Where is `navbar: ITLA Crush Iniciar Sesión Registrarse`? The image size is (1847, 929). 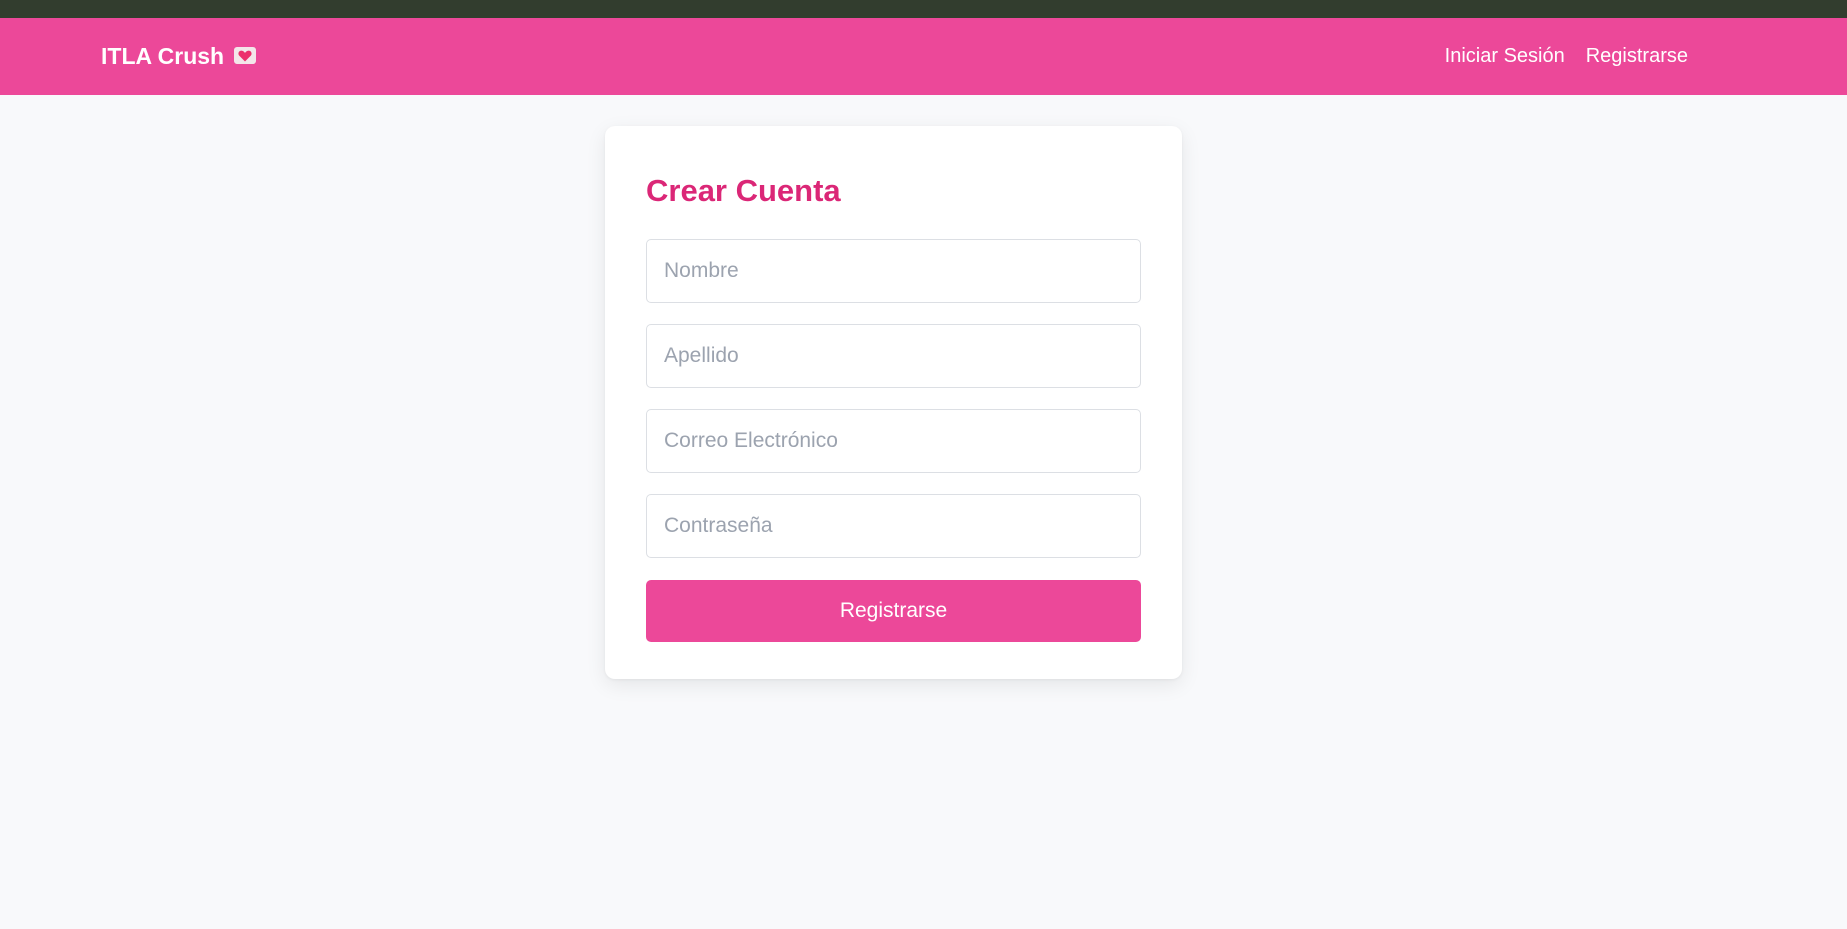 navbar: ITLA Crush Iniciar Sesión Registrarse is located at coordinates (923, 56).